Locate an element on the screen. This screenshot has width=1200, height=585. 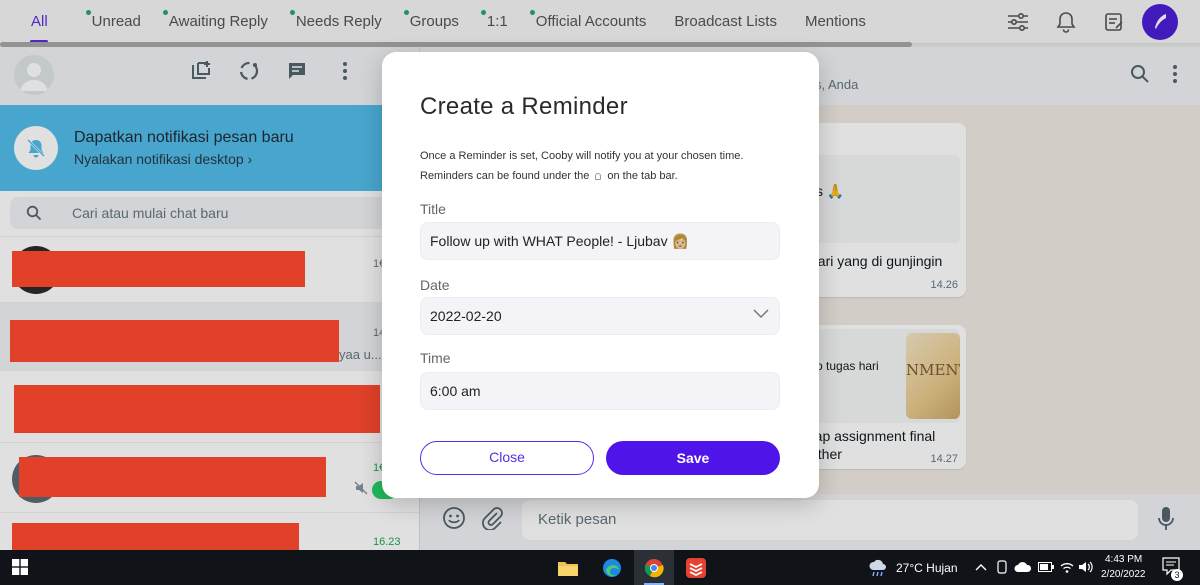
dialog-title: Create a Reminder is located at coordinates (524, 106).